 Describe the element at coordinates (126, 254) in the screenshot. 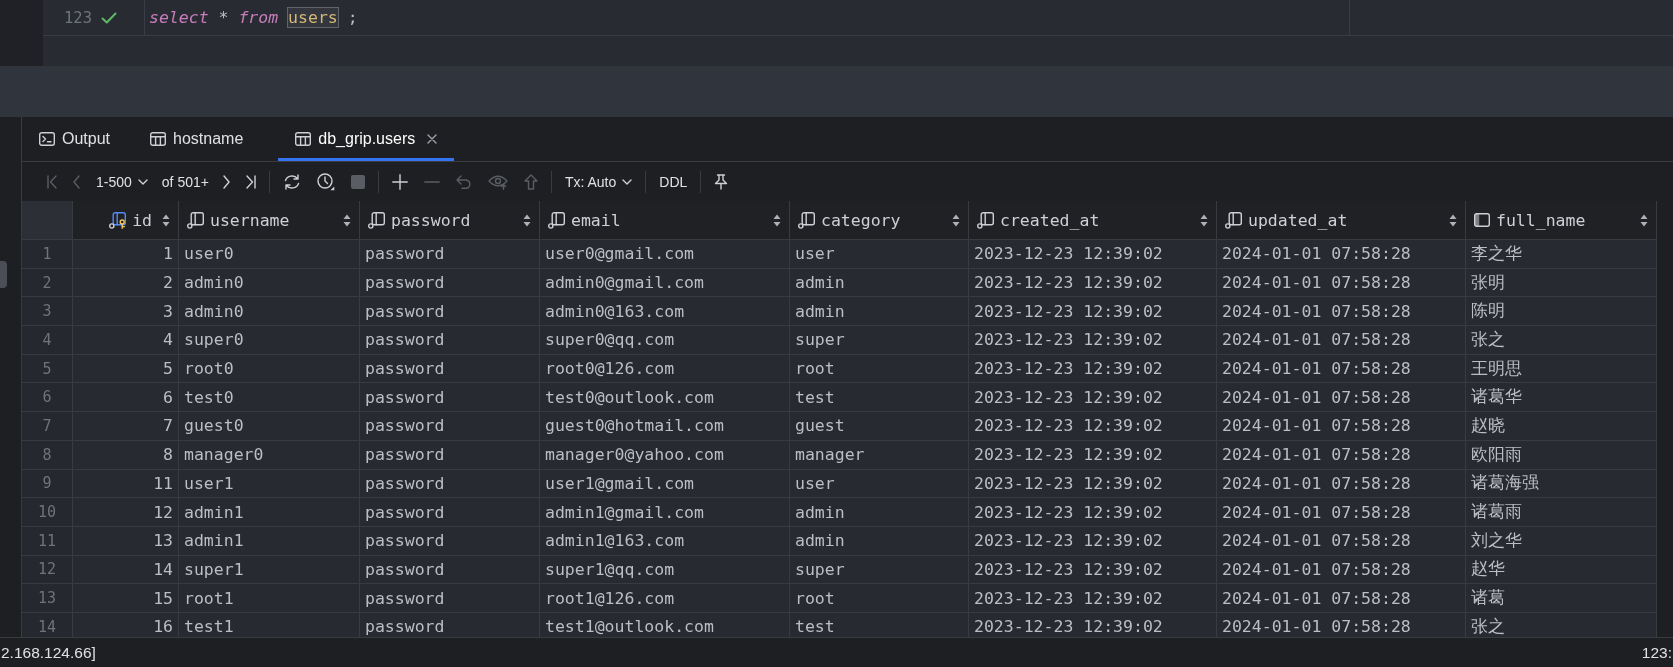

I see `table-cell: 1` at that location.